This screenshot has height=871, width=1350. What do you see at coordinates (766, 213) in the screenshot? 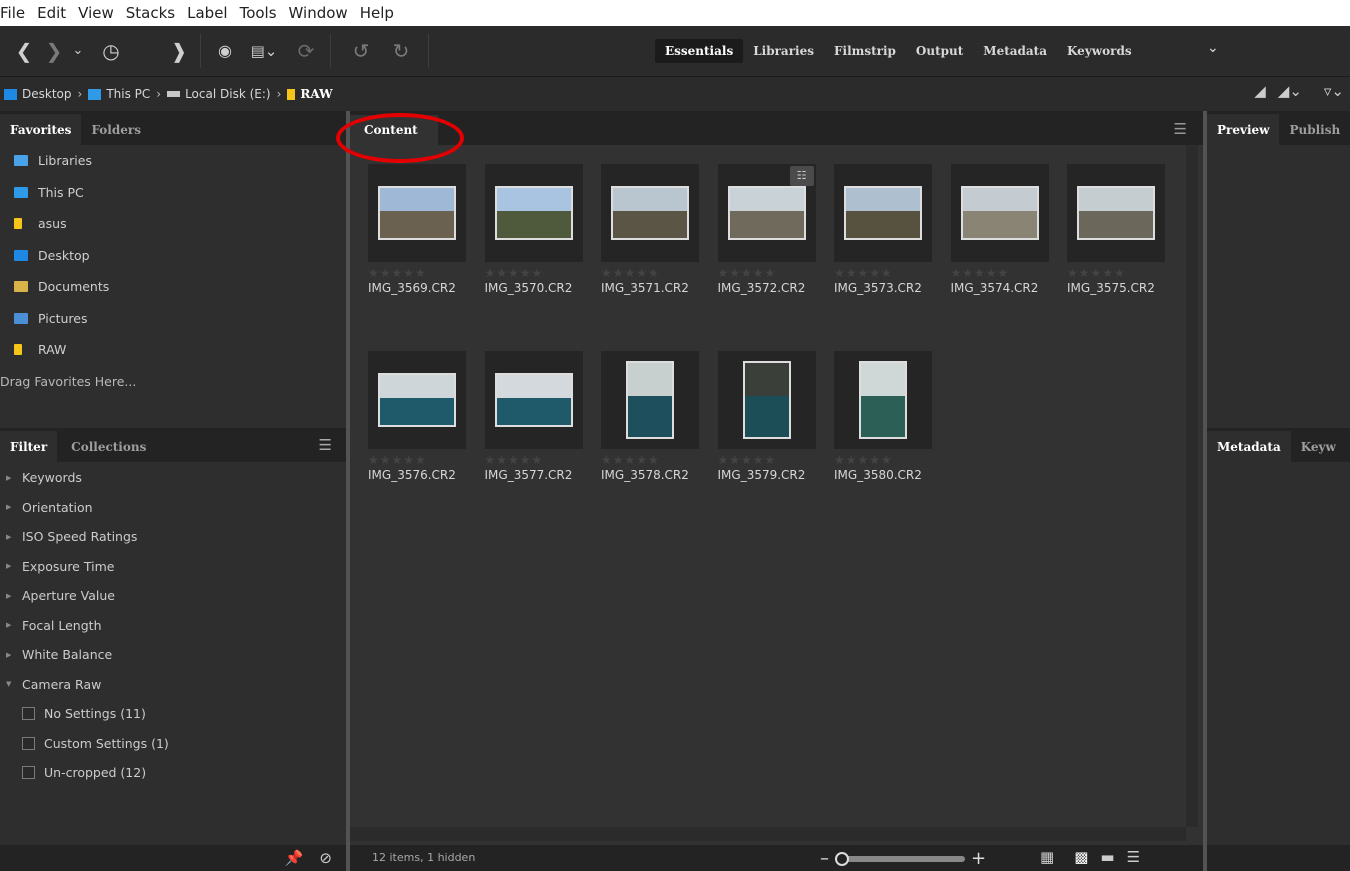
I see `thumbnail-frame: ☷` at bounding box center [766, 213].